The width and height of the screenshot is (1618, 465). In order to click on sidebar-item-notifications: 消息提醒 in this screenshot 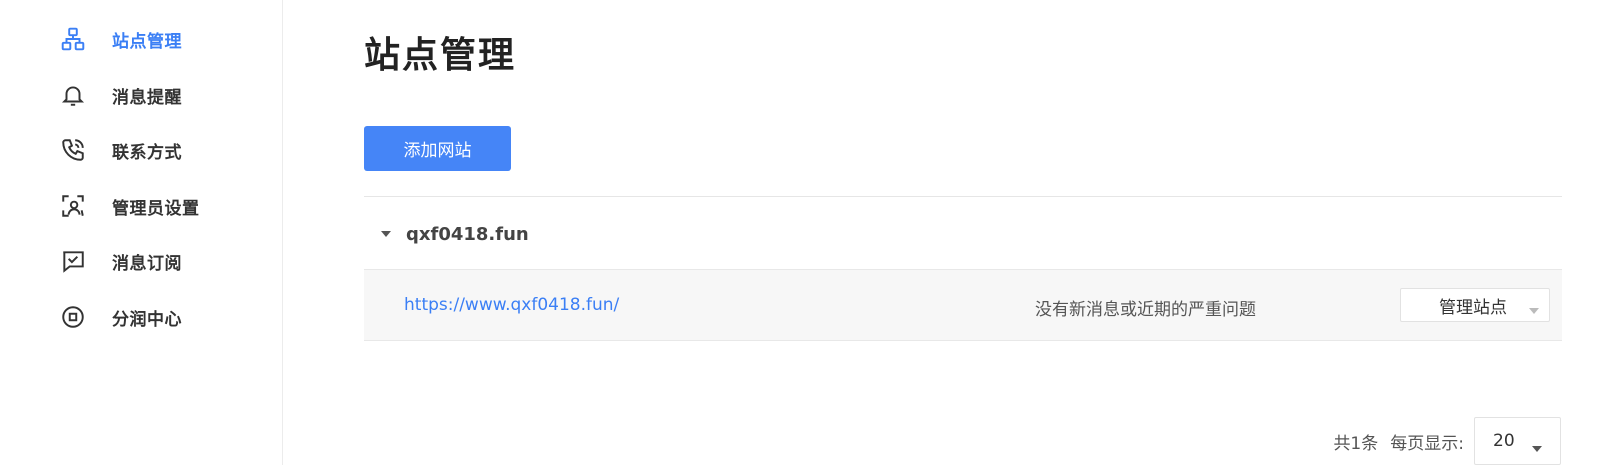, I will do `click(158, 95)`.